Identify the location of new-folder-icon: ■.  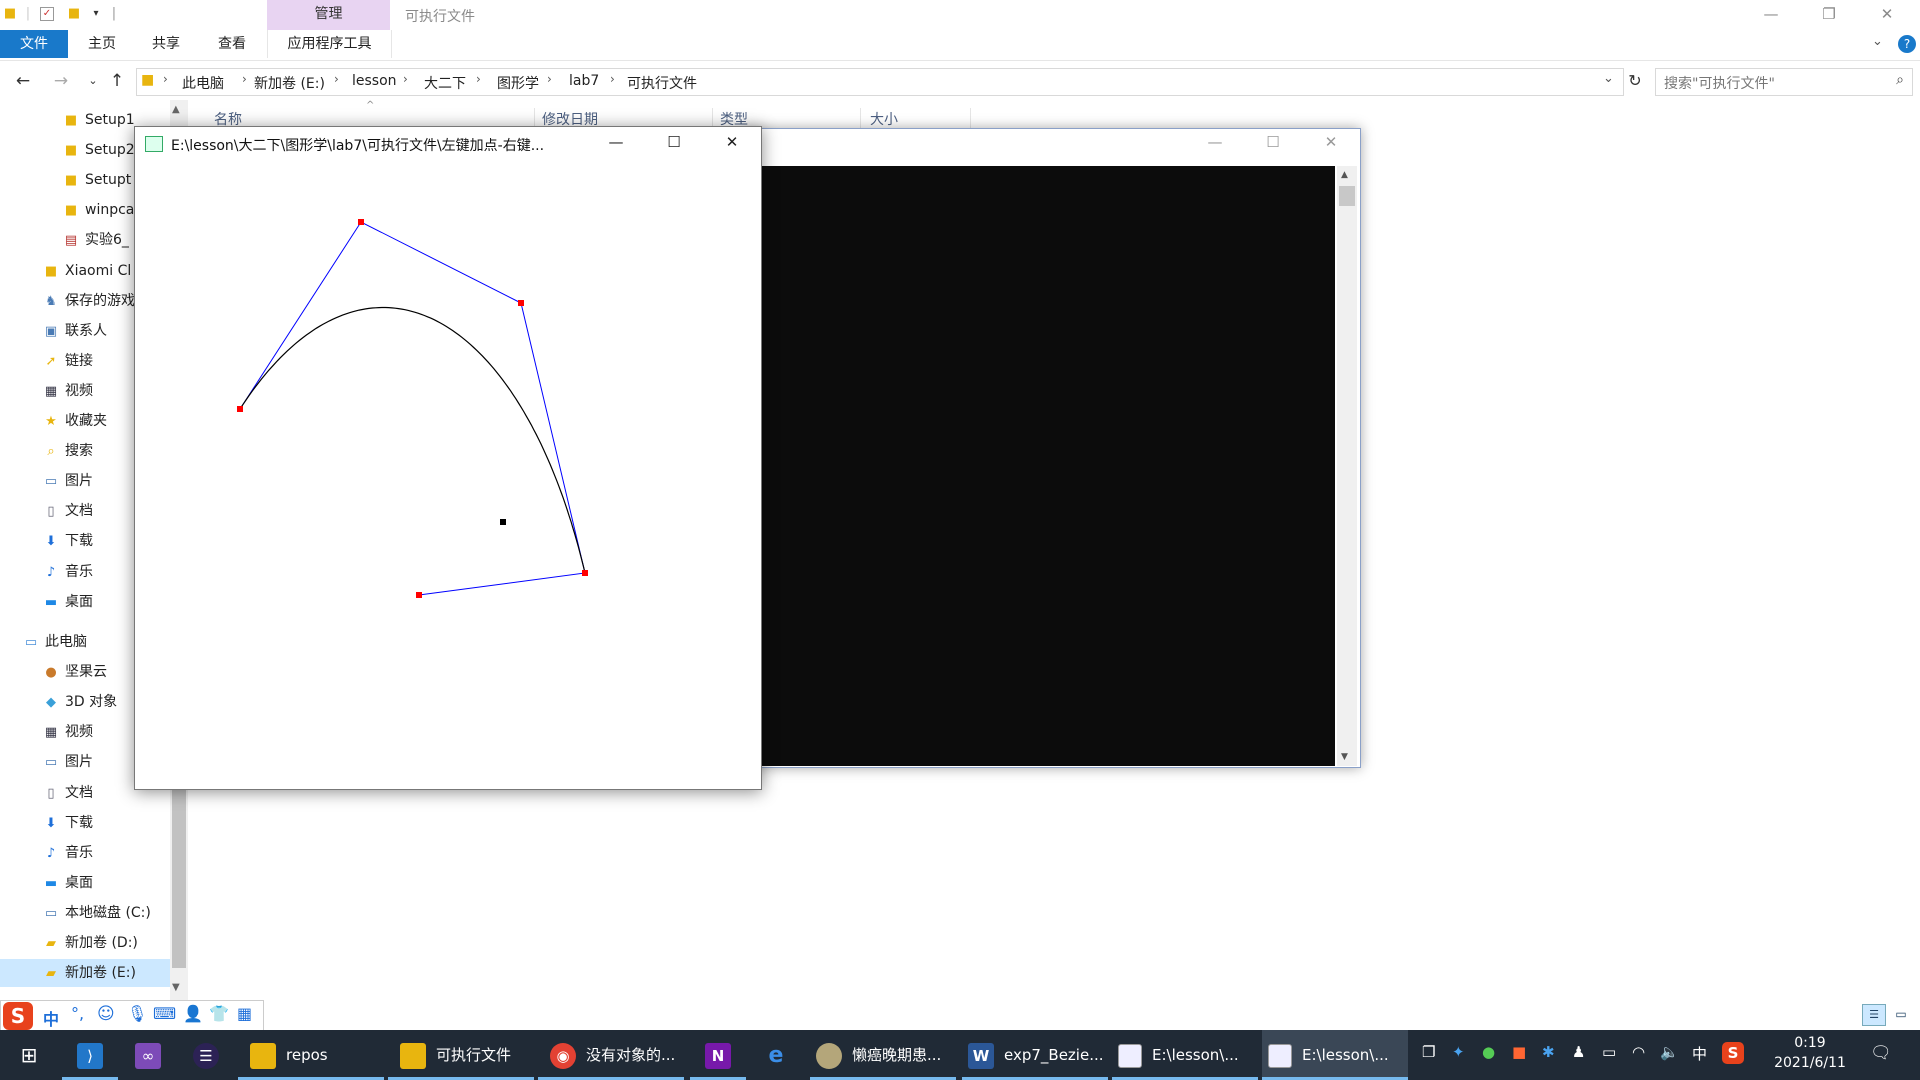
(74, 14).